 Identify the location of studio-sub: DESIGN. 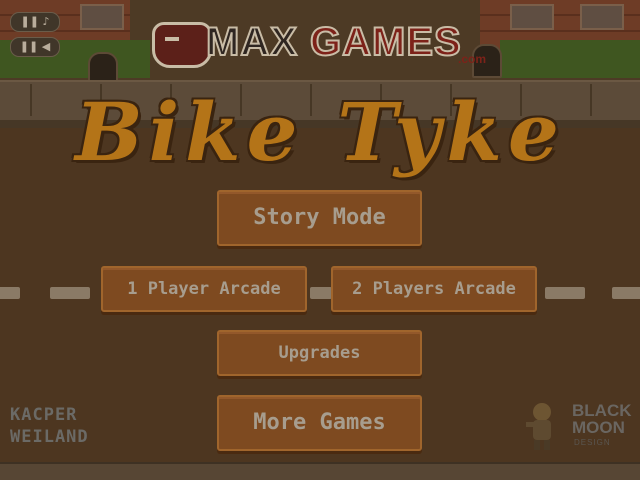
(592, 442).